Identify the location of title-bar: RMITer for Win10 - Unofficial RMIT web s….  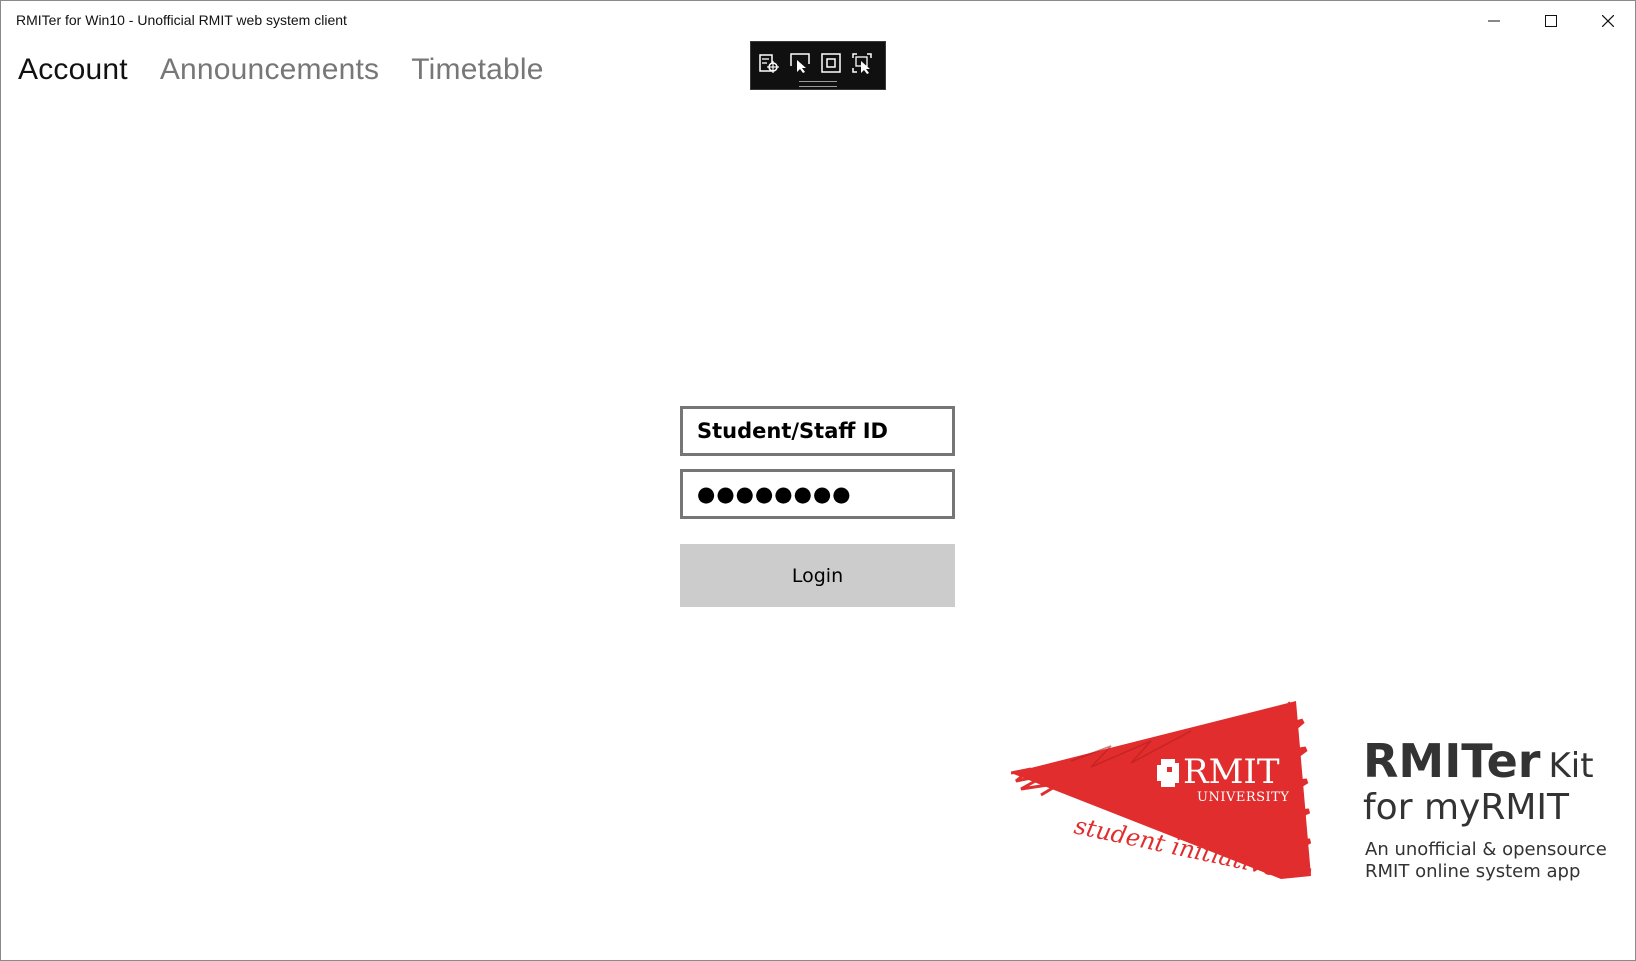
(818, 21).